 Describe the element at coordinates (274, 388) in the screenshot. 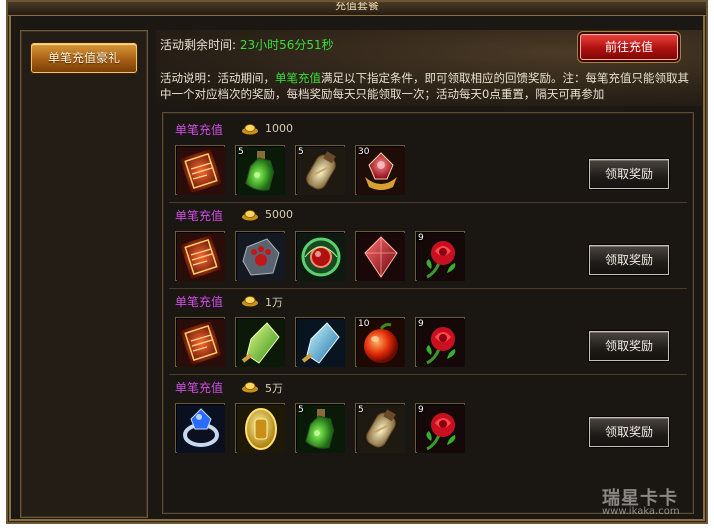

I see `tier-amount: 5万` at that location.